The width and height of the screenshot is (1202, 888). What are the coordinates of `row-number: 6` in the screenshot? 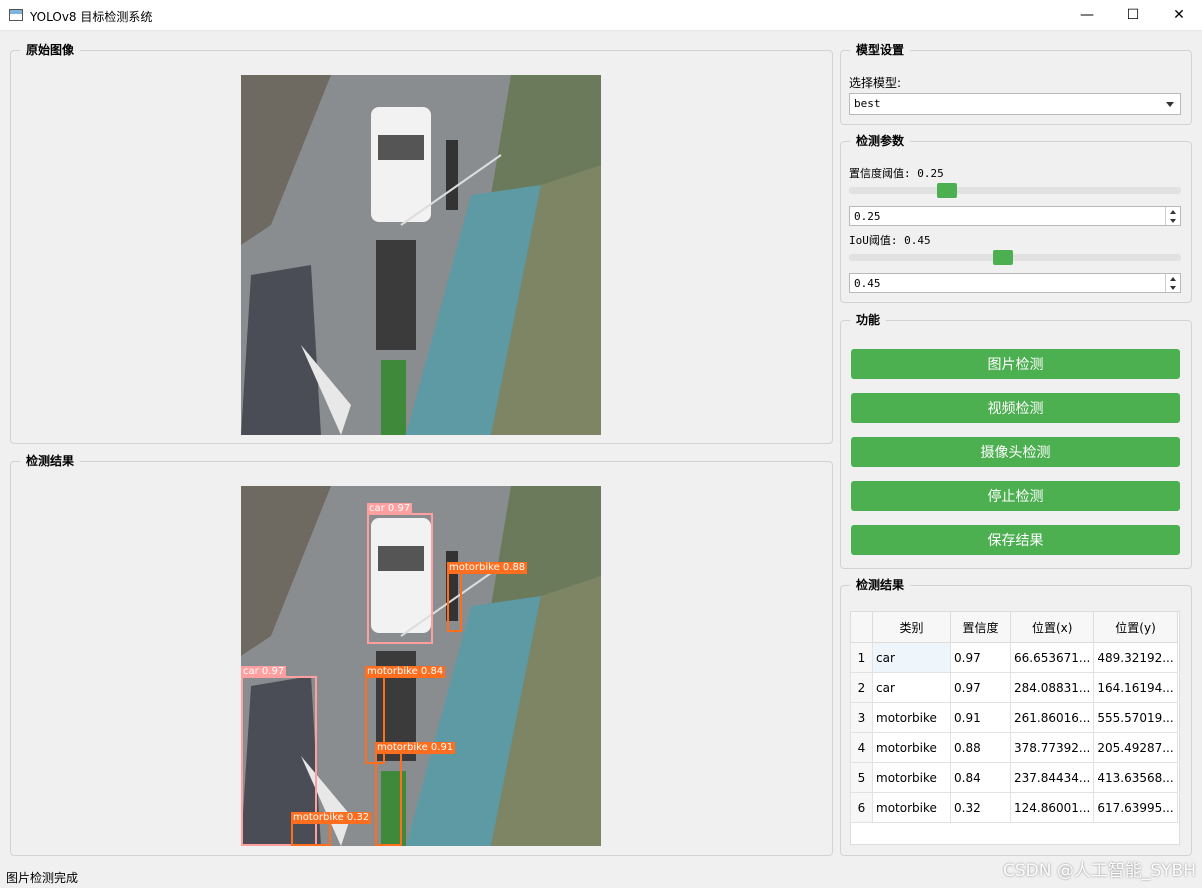 It's located at (861, 807).